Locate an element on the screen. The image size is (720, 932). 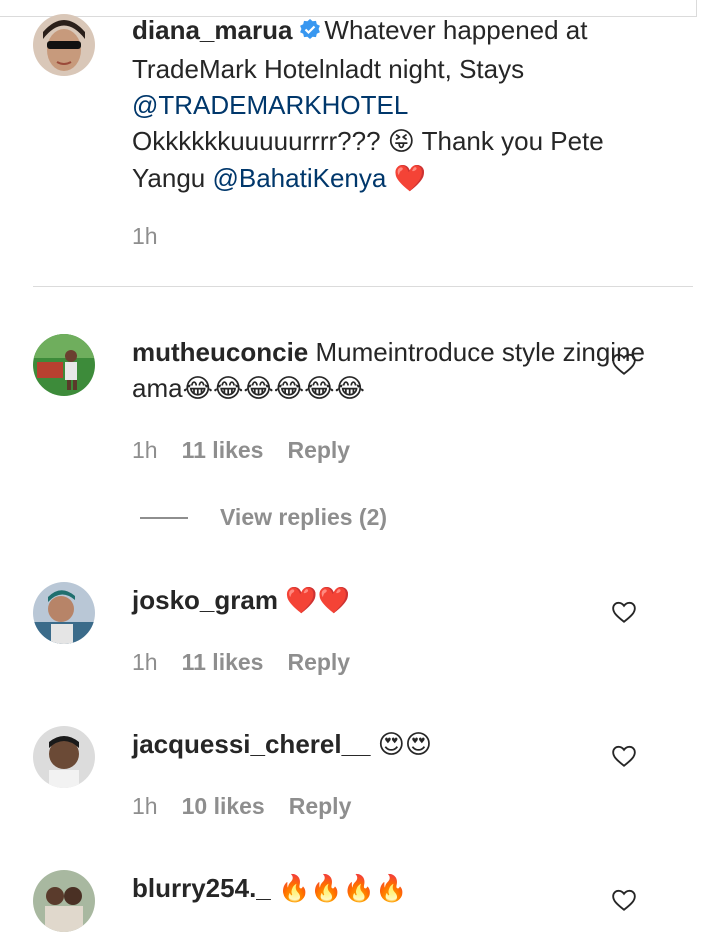
comment-meta: 1h is located at coordinates (157, 236).